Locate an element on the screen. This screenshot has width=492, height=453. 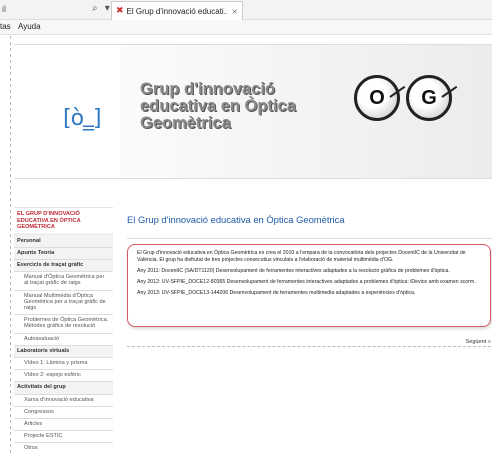
sidebar-item: Exercicis de traçat gràfic is located at coordinates (63, 266).